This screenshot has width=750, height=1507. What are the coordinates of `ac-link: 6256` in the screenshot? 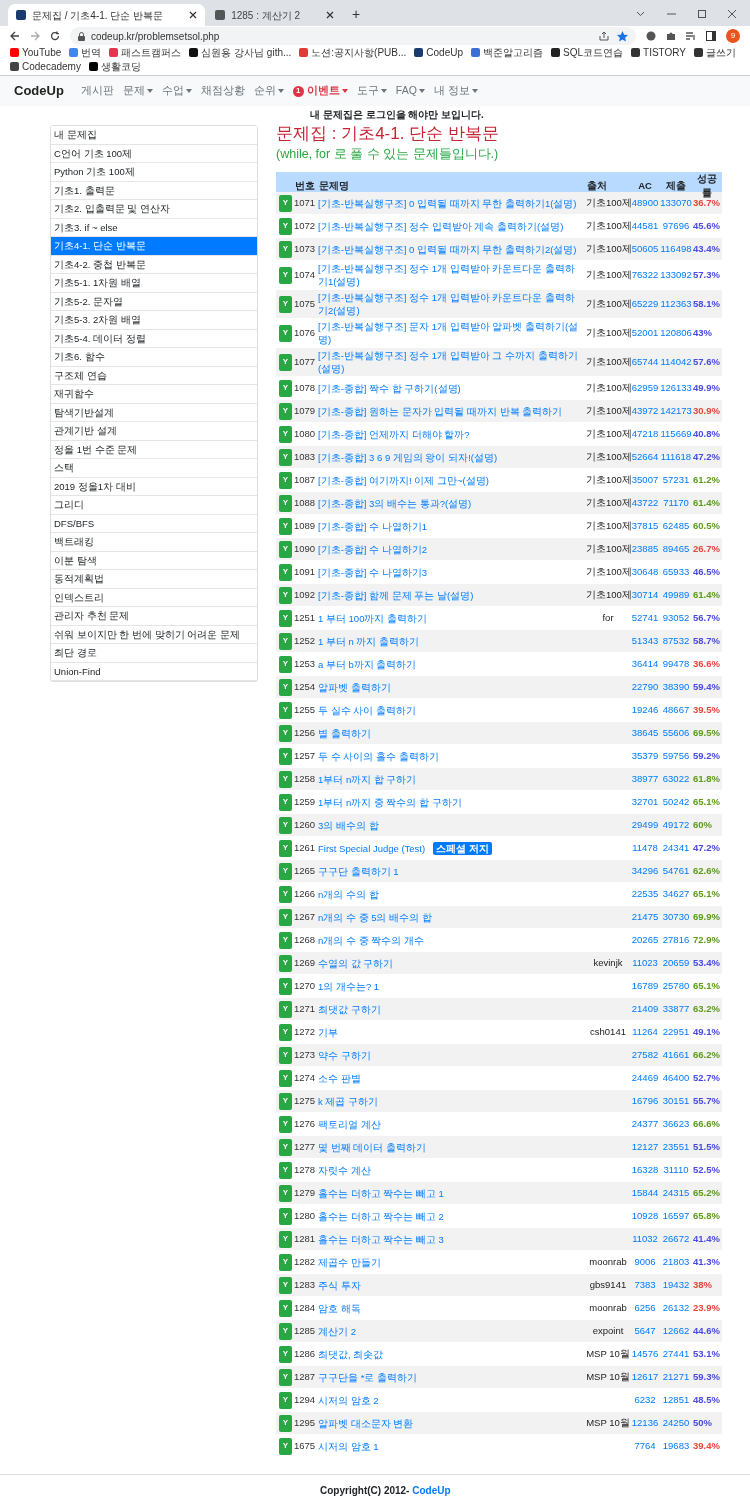 It's located at (645, 1308).